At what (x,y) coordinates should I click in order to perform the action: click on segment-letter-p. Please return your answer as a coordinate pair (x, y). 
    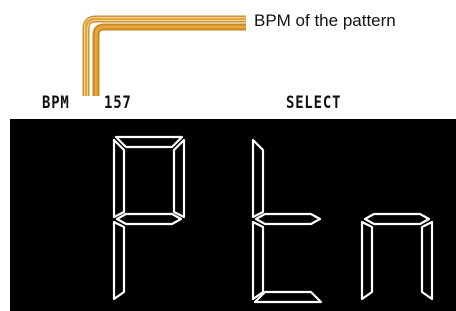
    Looking at the image, I should click on (149, 218).